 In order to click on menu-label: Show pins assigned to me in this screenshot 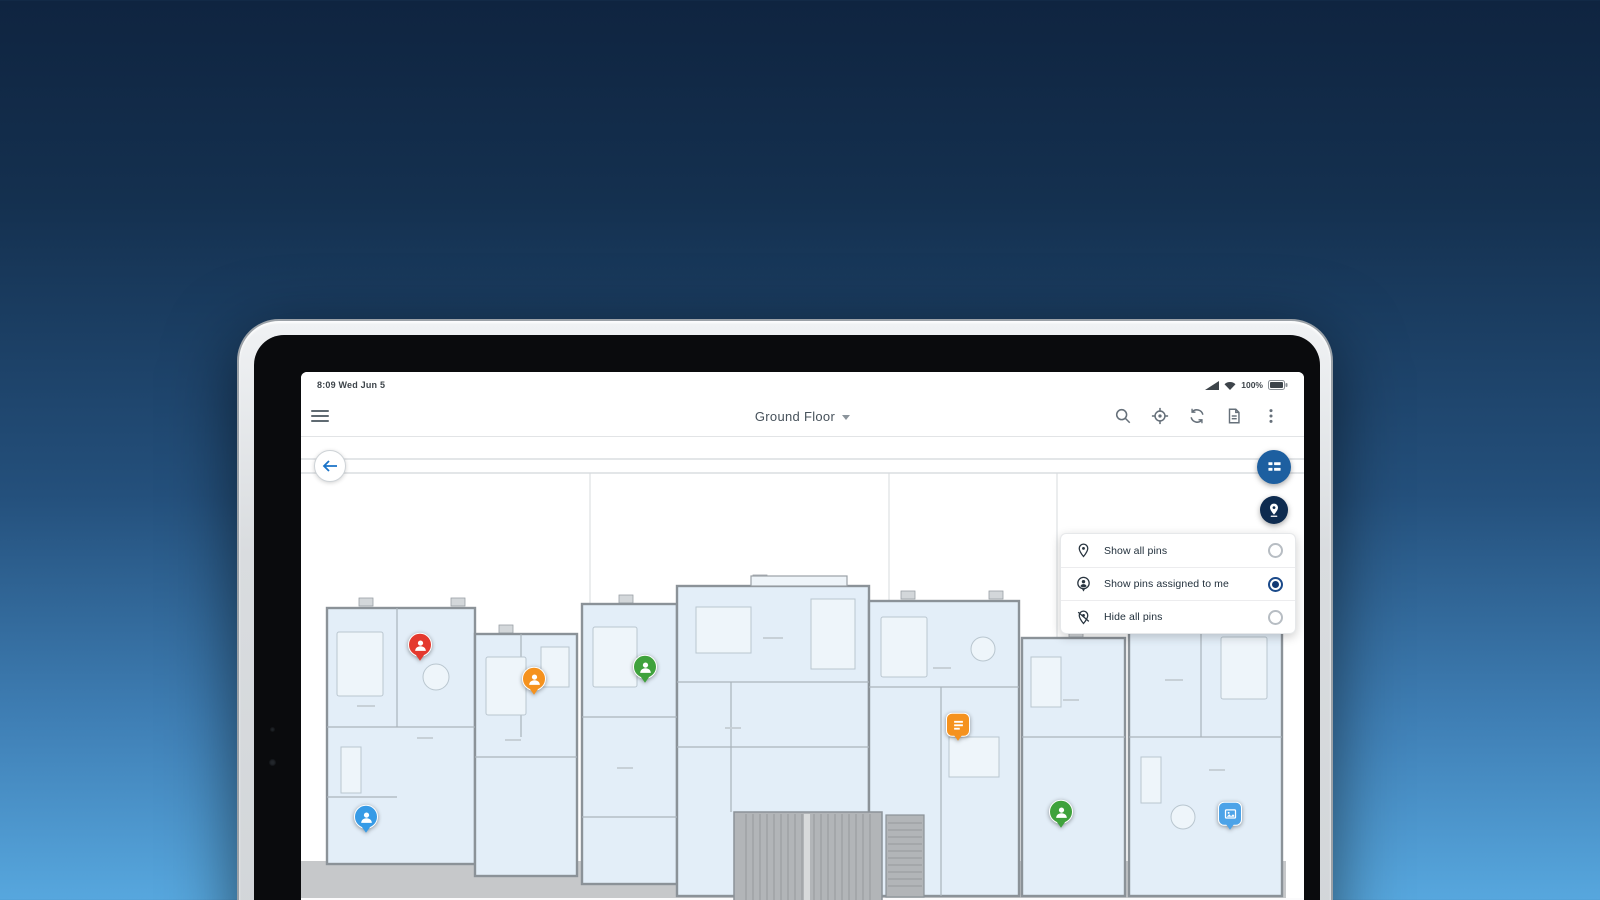, I will do `click(1166, 584)`.